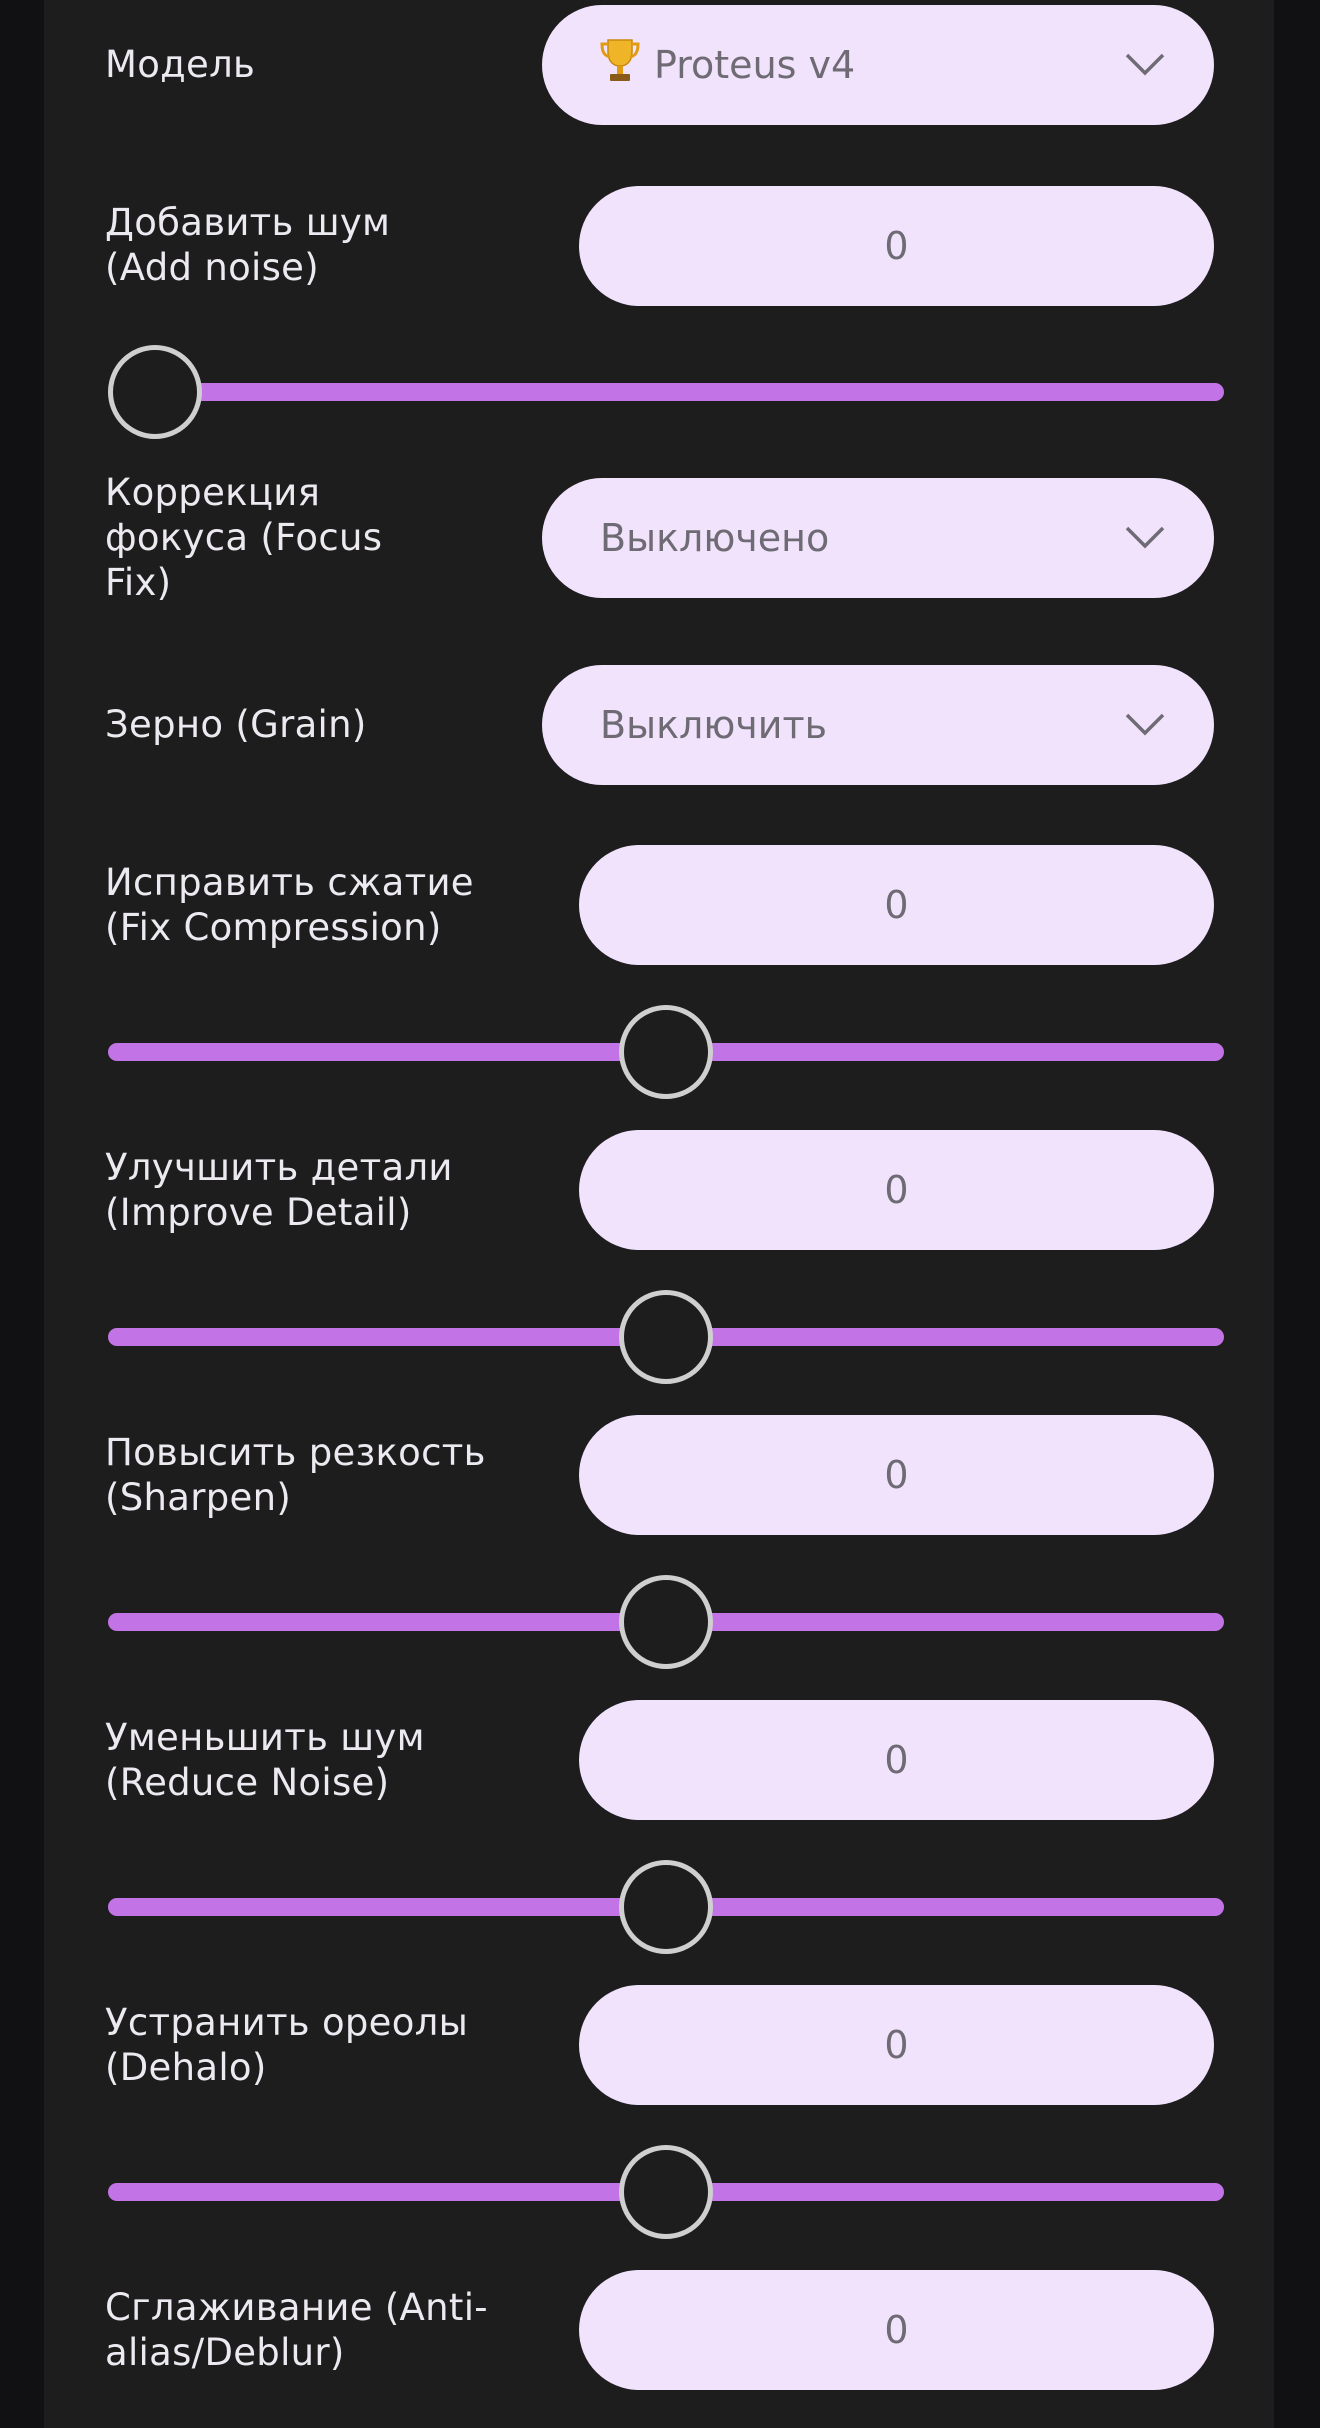 The width and height of the screenshot is (1320, 2428). What do you see at coordinates (896, 2330) in the screenshot?
I see `anti-alias-input: 0` at bounding box center [896, 2330].